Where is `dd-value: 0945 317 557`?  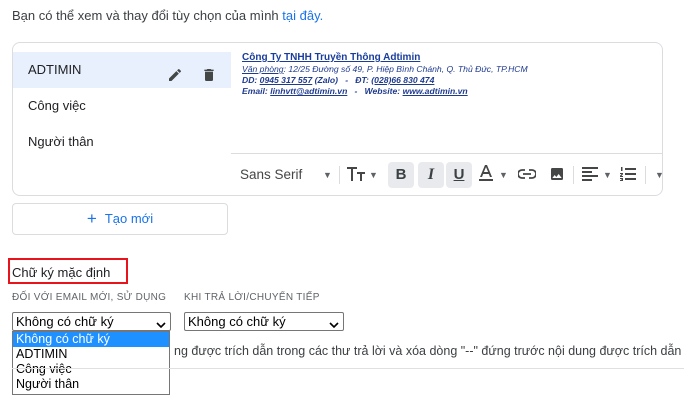 dd-value: 0945 317 557 is located at coordinates (286, 80).